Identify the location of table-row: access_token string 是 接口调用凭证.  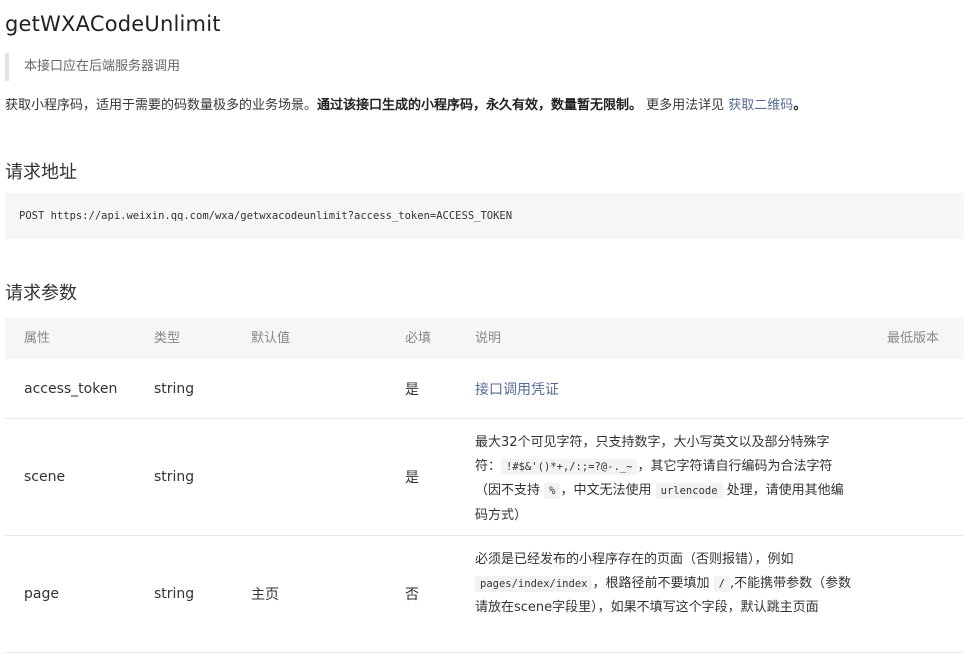
(484, 389).